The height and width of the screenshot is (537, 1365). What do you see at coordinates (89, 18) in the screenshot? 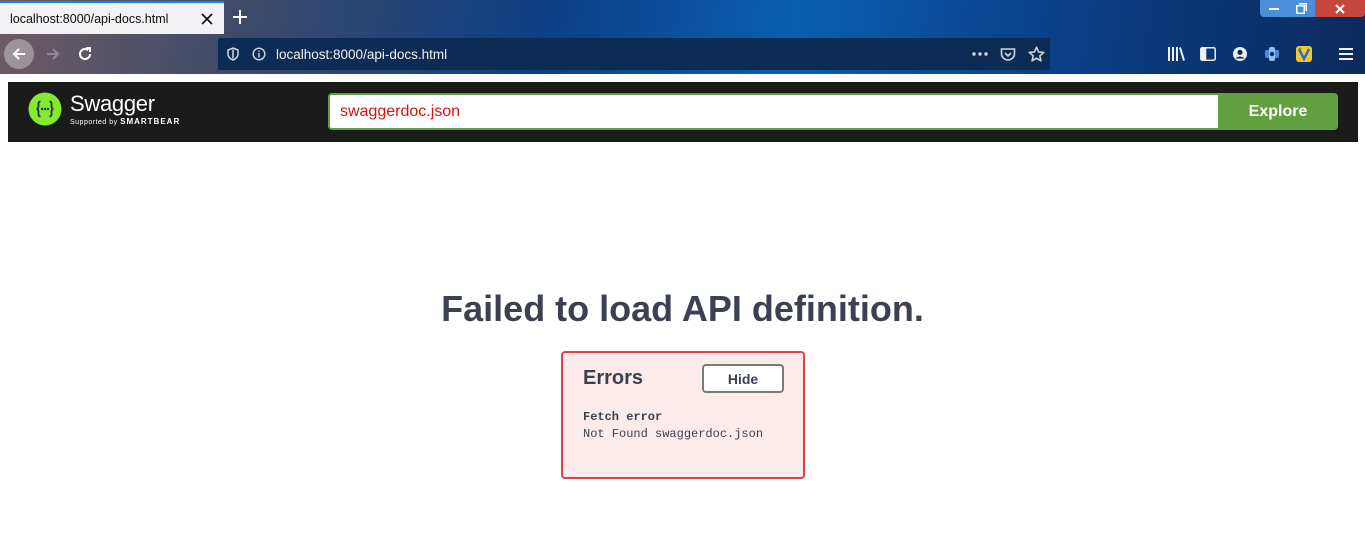
I see `tab-title: localhost:8000/api-docs.html` at bounding box center [89, 18].